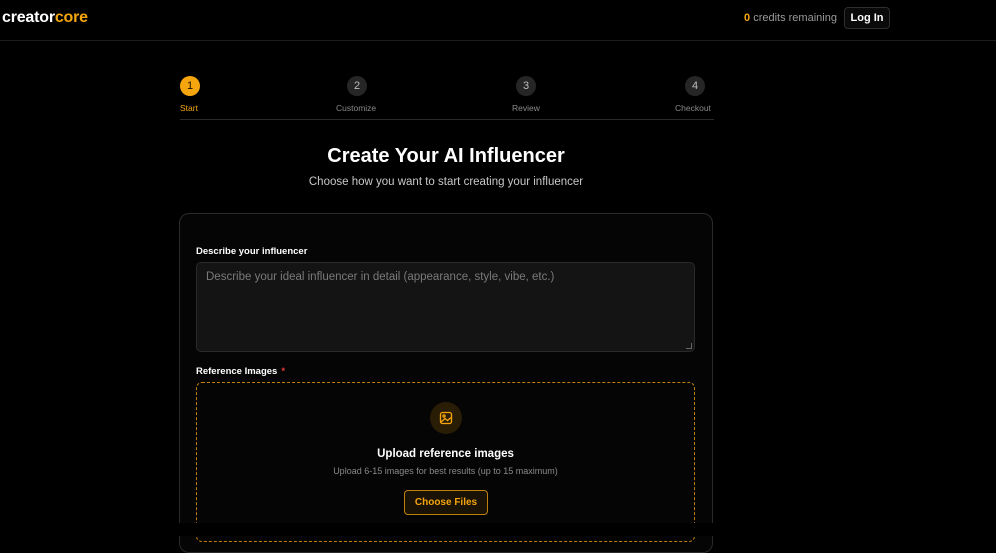  I want to click on reference-images-label: Reference Images *, so click(240, 371).